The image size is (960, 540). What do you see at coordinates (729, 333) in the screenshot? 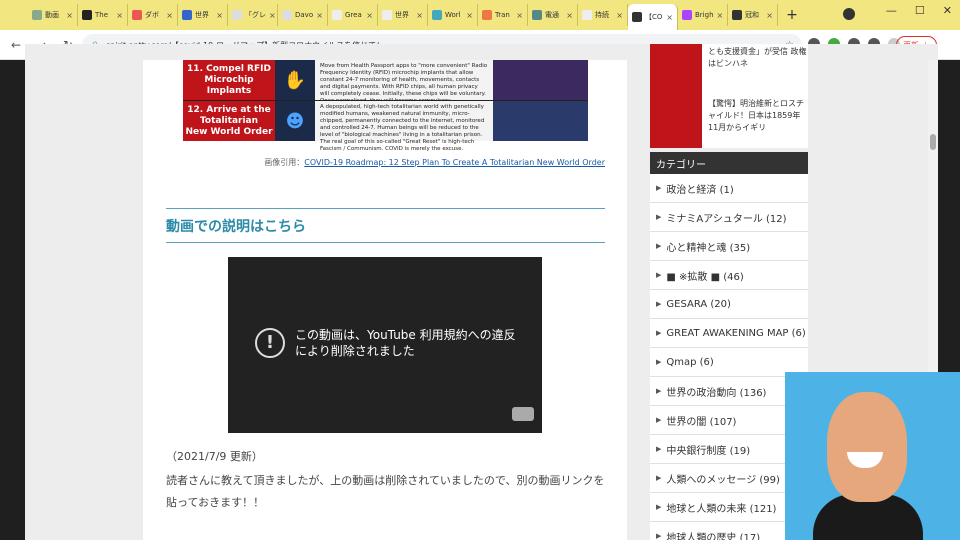
I see `category-item: ▶ GREAT AWAKENING MAP (6)` at bounding box center [729, 333].